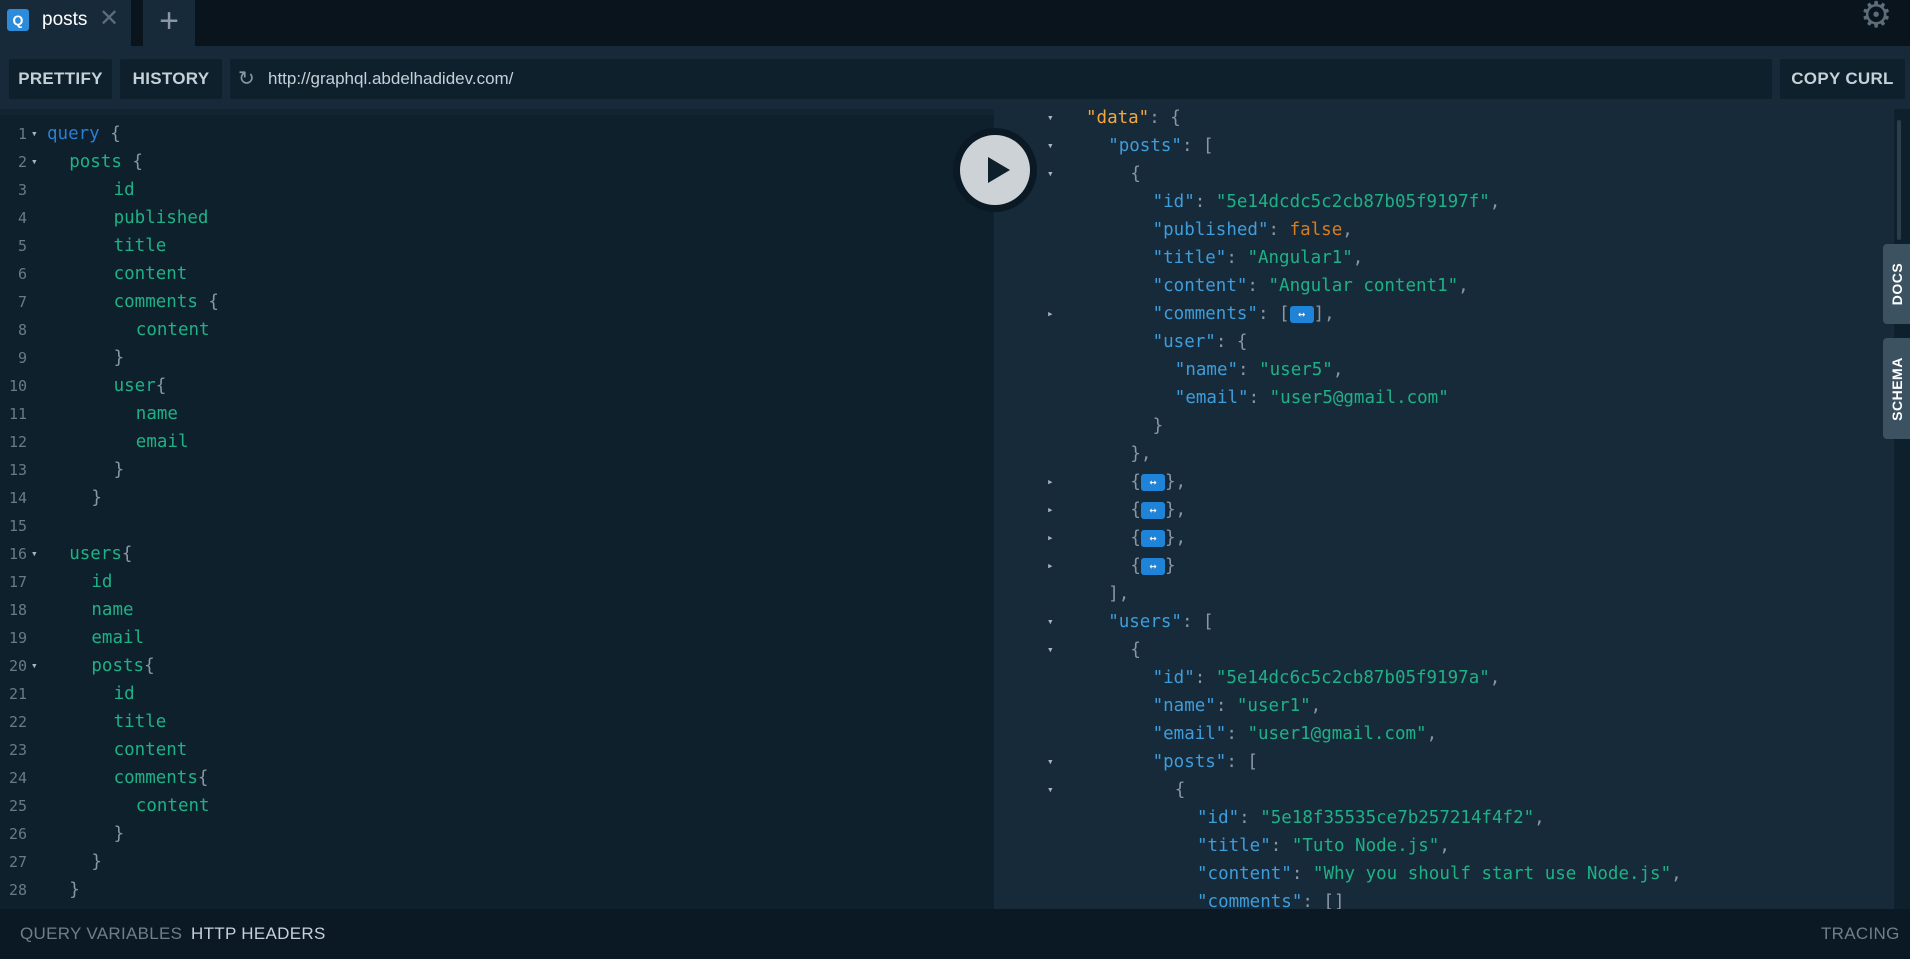 The height and width of the screenshot is (959, 1910). What do you see at coordinates (1165, 118) in the screenshot?
I see `json-punct: : {` at bounding box center [1165, 118].